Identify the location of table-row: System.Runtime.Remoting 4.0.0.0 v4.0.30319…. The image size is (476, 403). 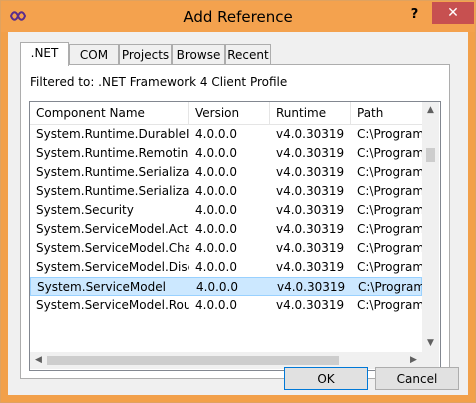
(226, 153).